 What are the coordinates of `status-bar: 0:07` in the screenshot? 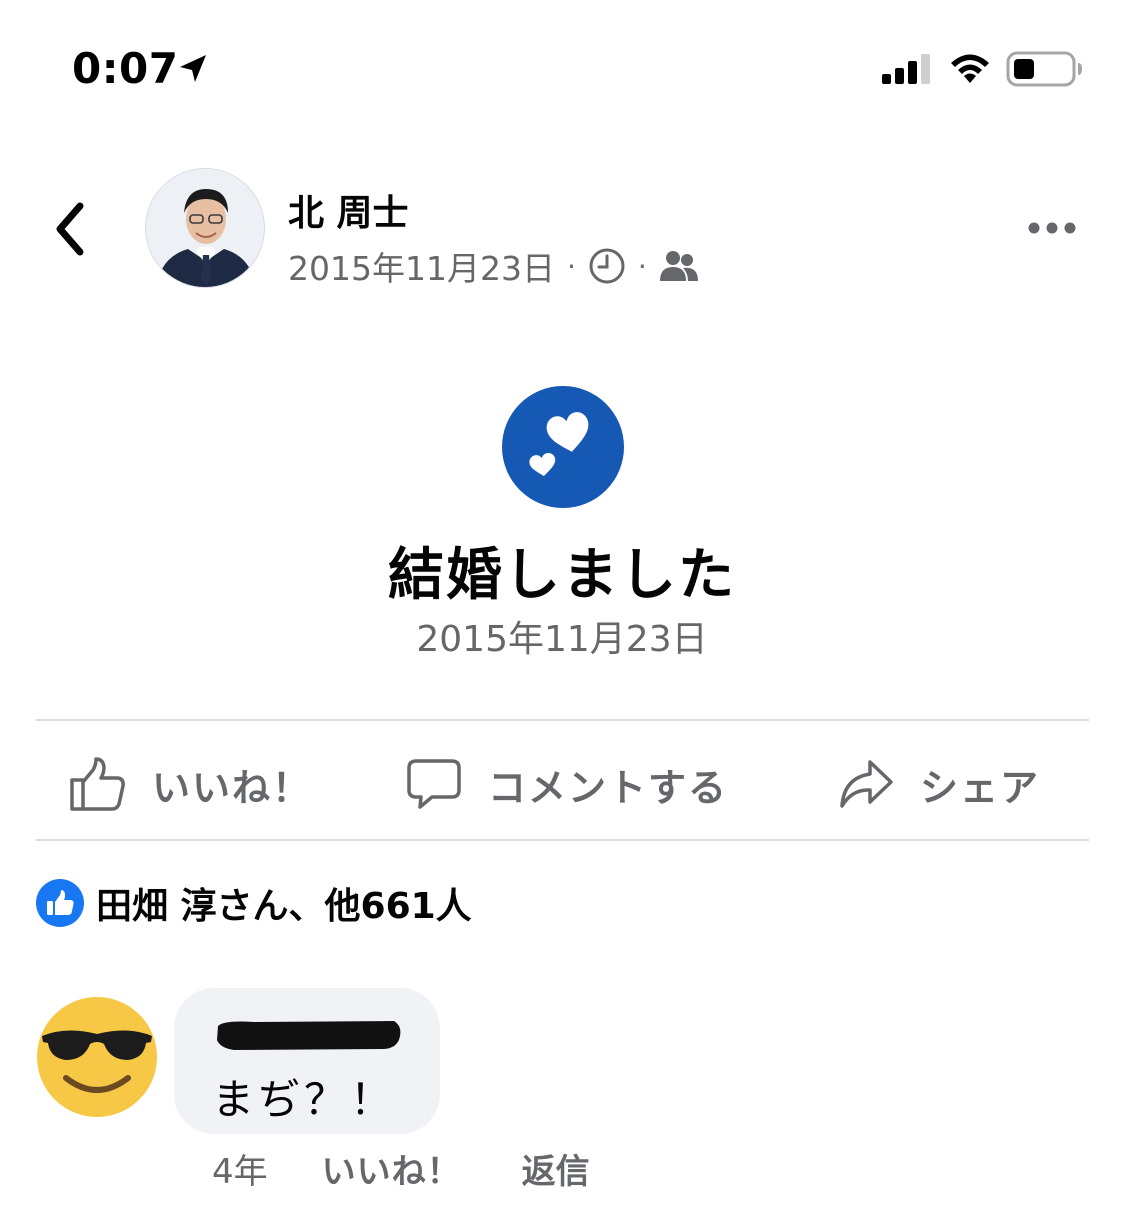 It's located at (562, 70).